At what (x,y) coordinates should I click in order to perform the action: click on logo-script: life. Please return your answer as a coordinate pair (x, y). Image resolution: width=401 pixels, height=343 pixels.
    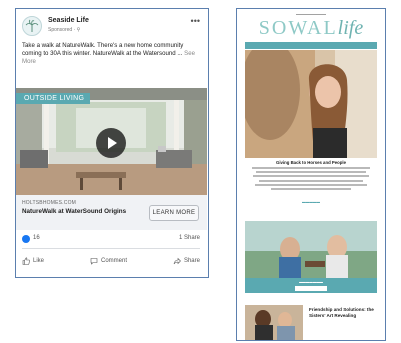
    Looking at the image, I should click on (350, 28).